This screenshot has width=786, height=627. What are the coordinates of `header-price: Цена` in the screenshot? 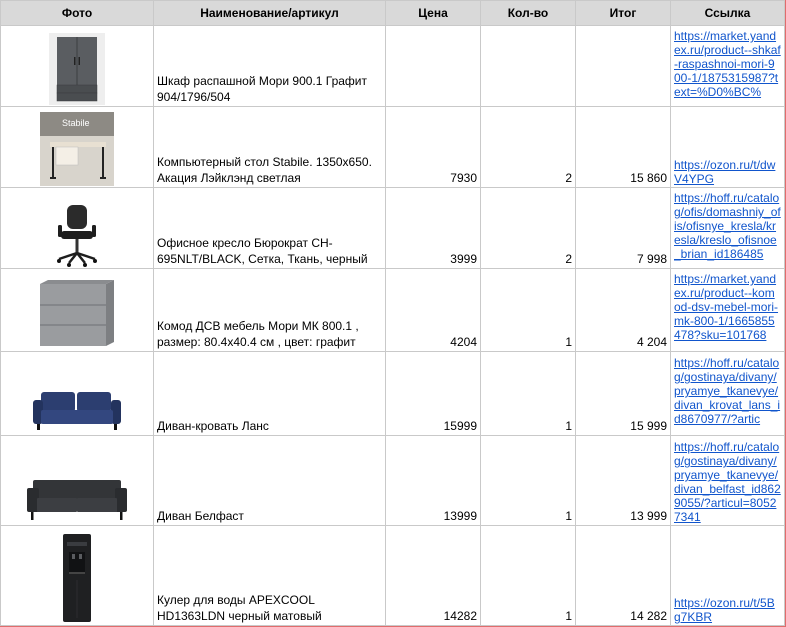 It's located at (433, 13).